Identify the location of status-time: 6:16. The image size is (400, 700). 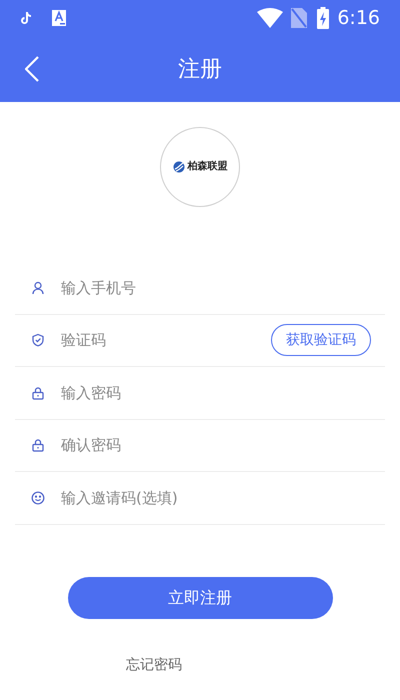
(358, 18).